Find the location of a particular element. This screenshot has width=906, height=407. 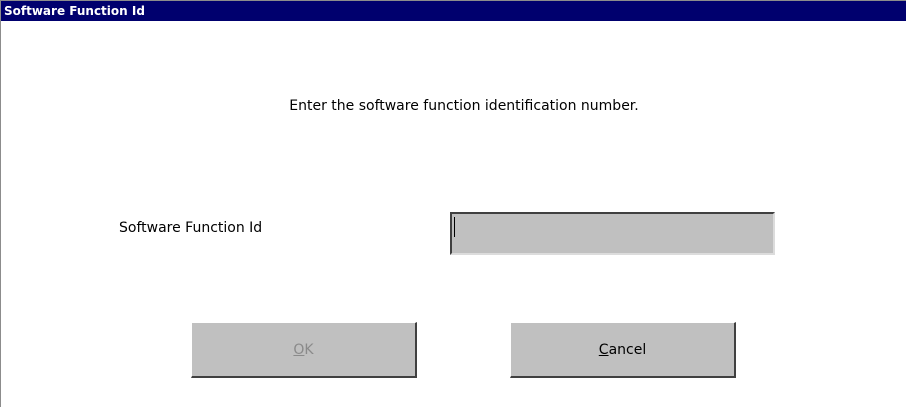

software-function-id-label: Software Function Id is located at coordinates (191, 228).